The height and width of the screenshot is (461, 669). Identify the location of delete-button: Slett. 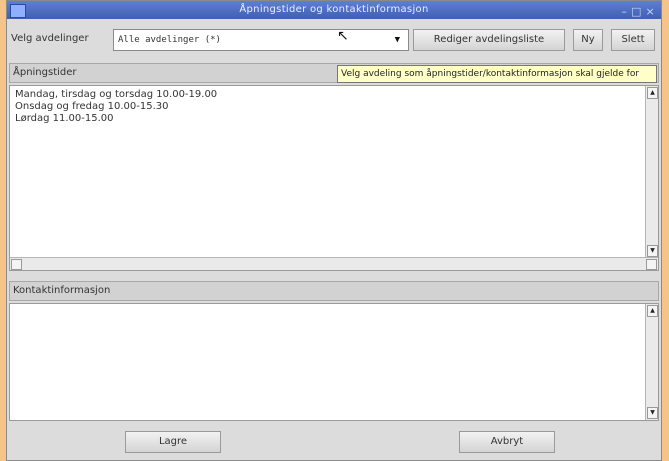
(633, 40).